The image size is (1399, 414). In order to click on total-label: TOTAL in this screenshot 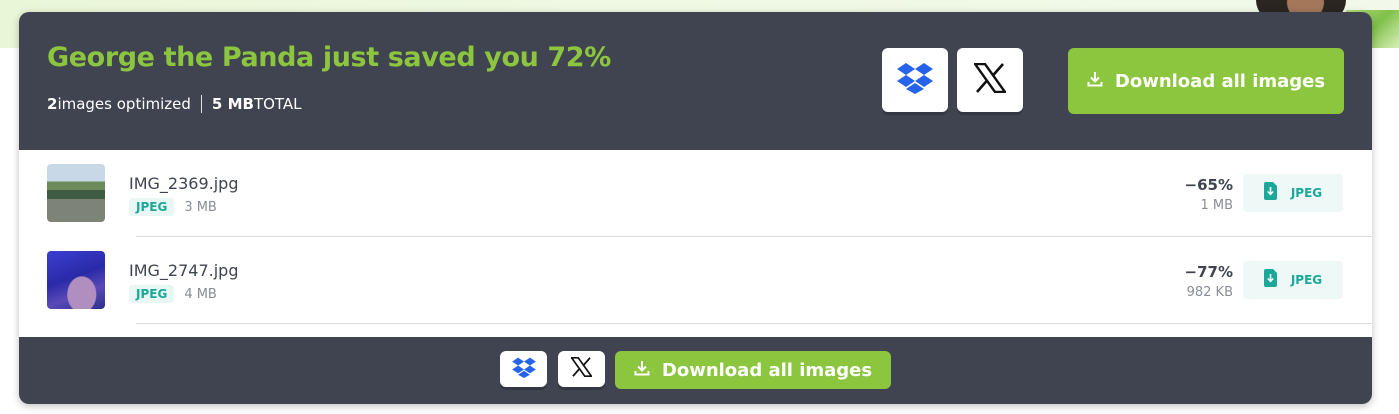, I will do `click(277, 104)`.